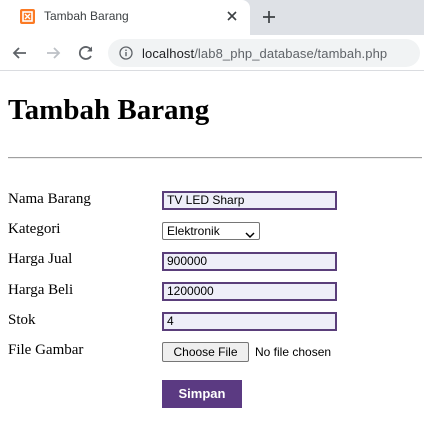 The width and height of the screenshot is (424, 424). Describe the element at coordinates (291, 53) in the screenshot. I see `url-path: /lab8_php_database/tambah.php` at that location.